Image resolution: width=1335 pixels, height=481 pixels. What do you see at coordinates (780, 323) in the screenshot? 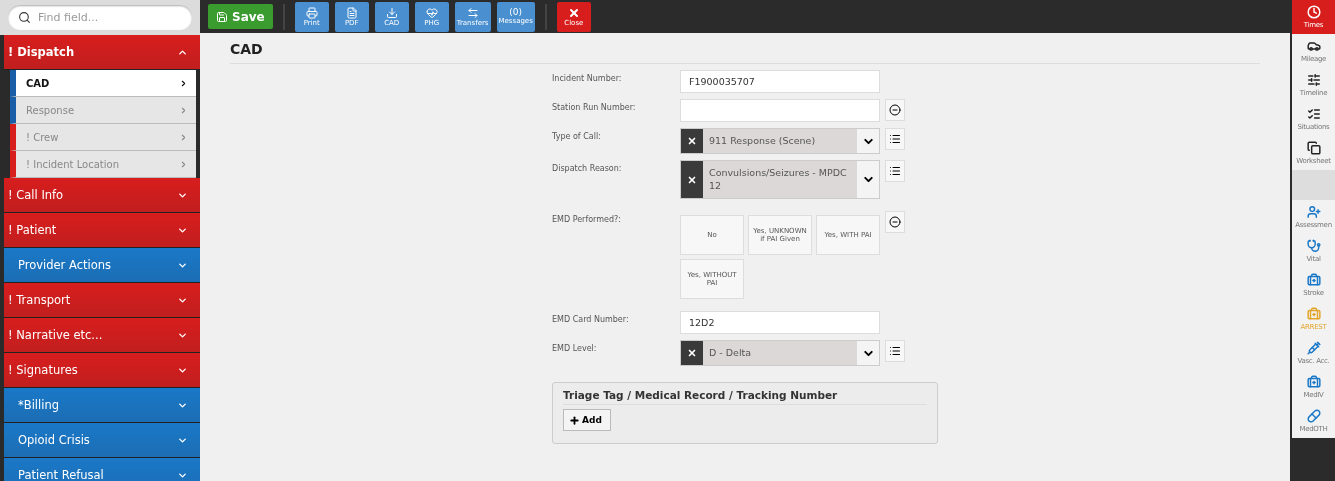
I see `text-field: 12D2` at bounding box center [780, 323].